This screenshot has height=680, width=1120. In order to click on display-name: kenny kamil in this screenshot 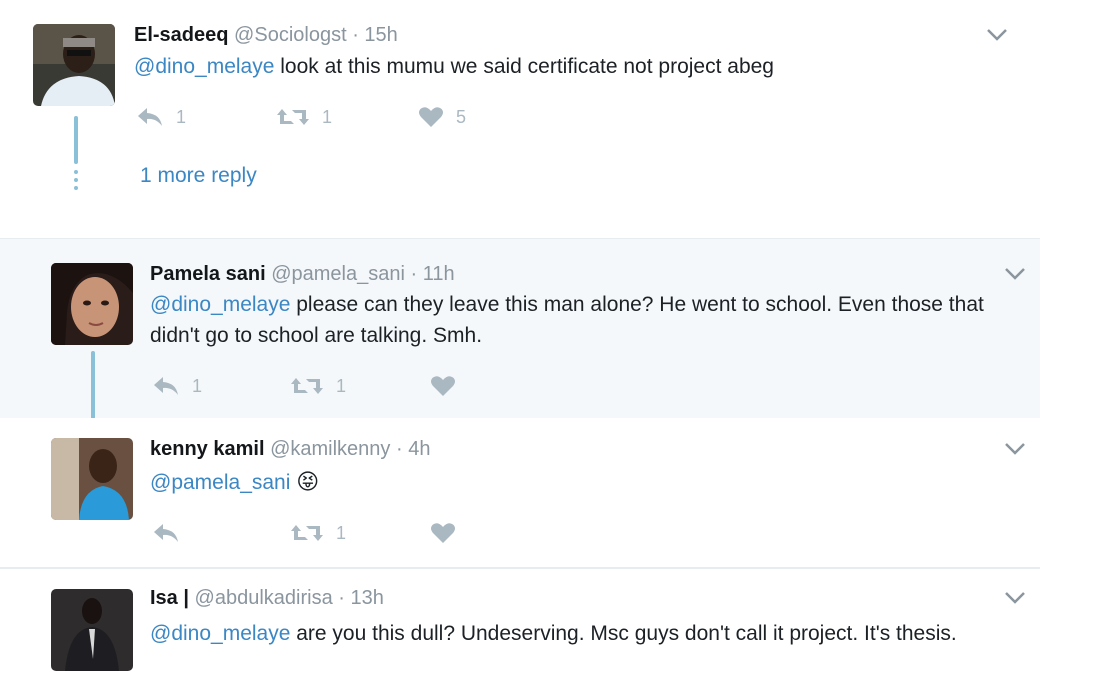, I will do `click(207, 449)`.